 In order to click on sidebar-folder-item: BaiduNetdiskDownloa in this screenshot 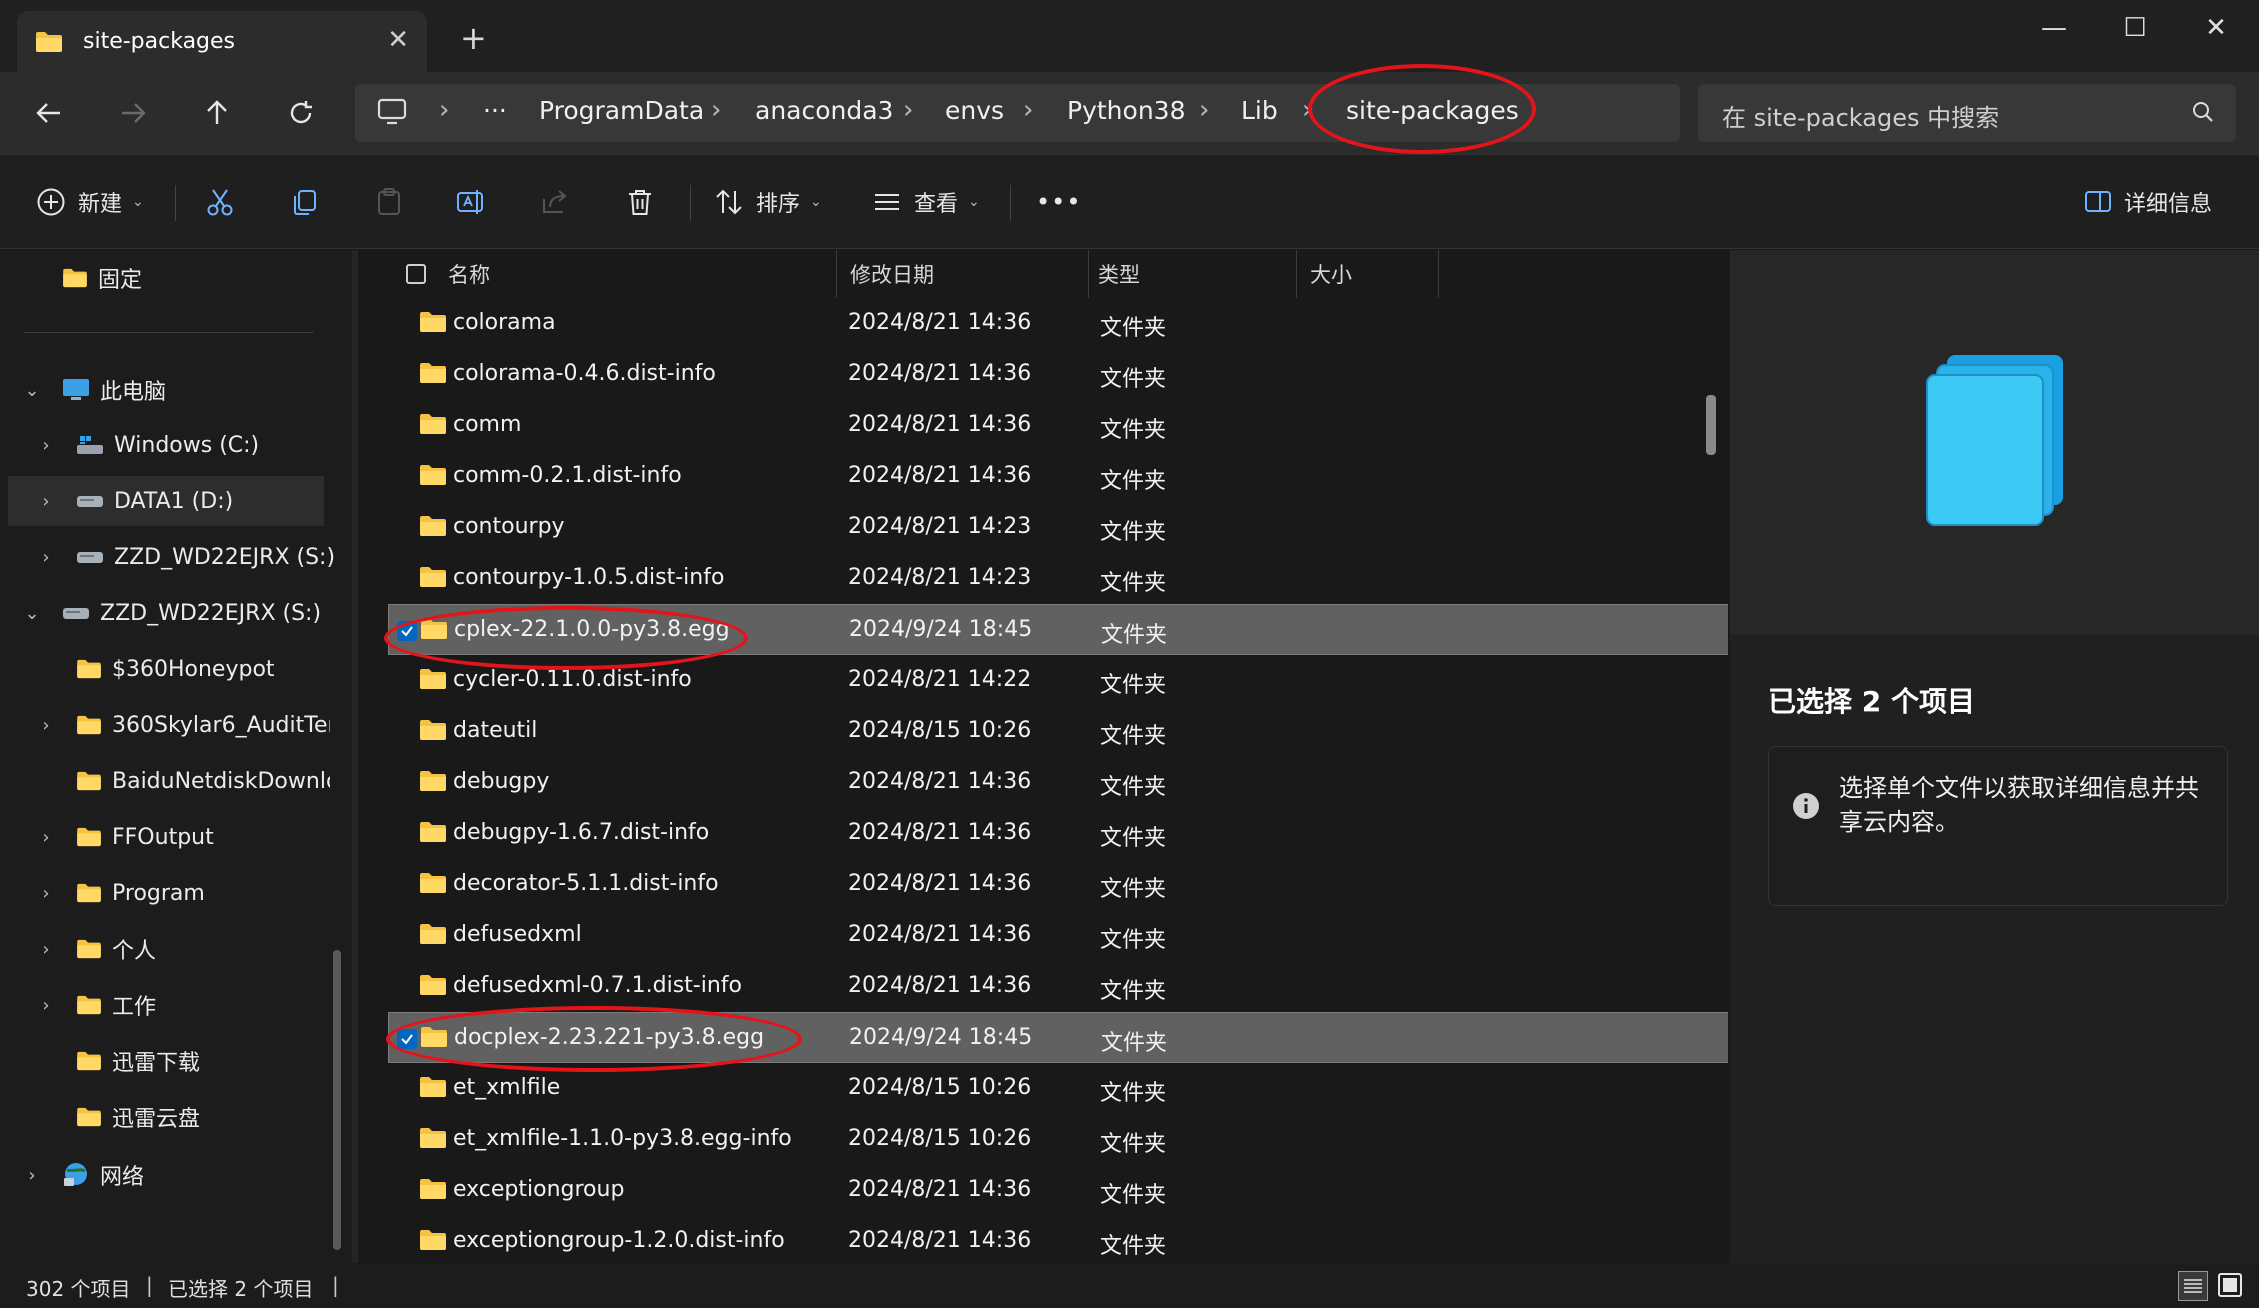, I will do `click(165, 781)`.